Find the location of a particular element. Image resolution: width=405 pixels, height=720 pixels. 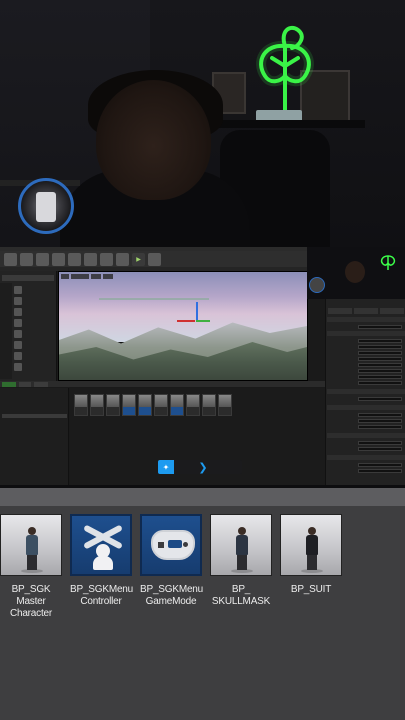

details-tab is located at coordinates (340, 311).